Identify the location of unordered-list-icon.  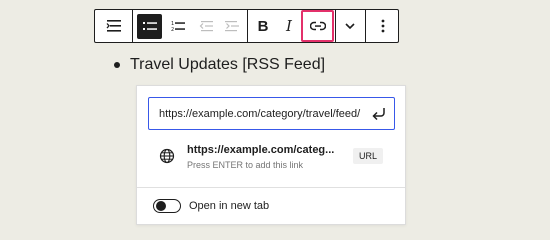
(149, 26).